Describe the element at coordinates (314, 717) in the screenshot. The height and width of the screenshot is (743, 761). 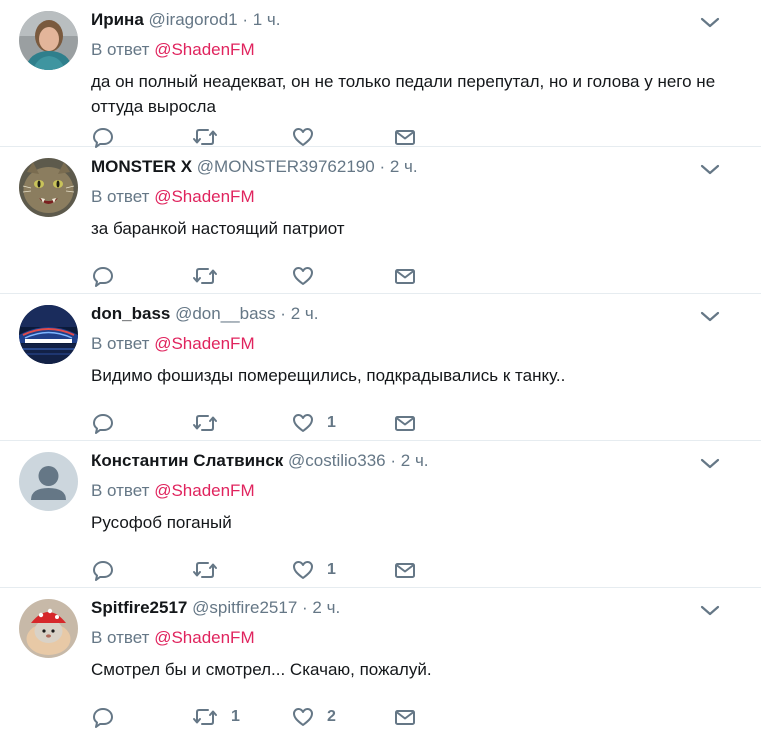
I see `like-button: 2` at that location.